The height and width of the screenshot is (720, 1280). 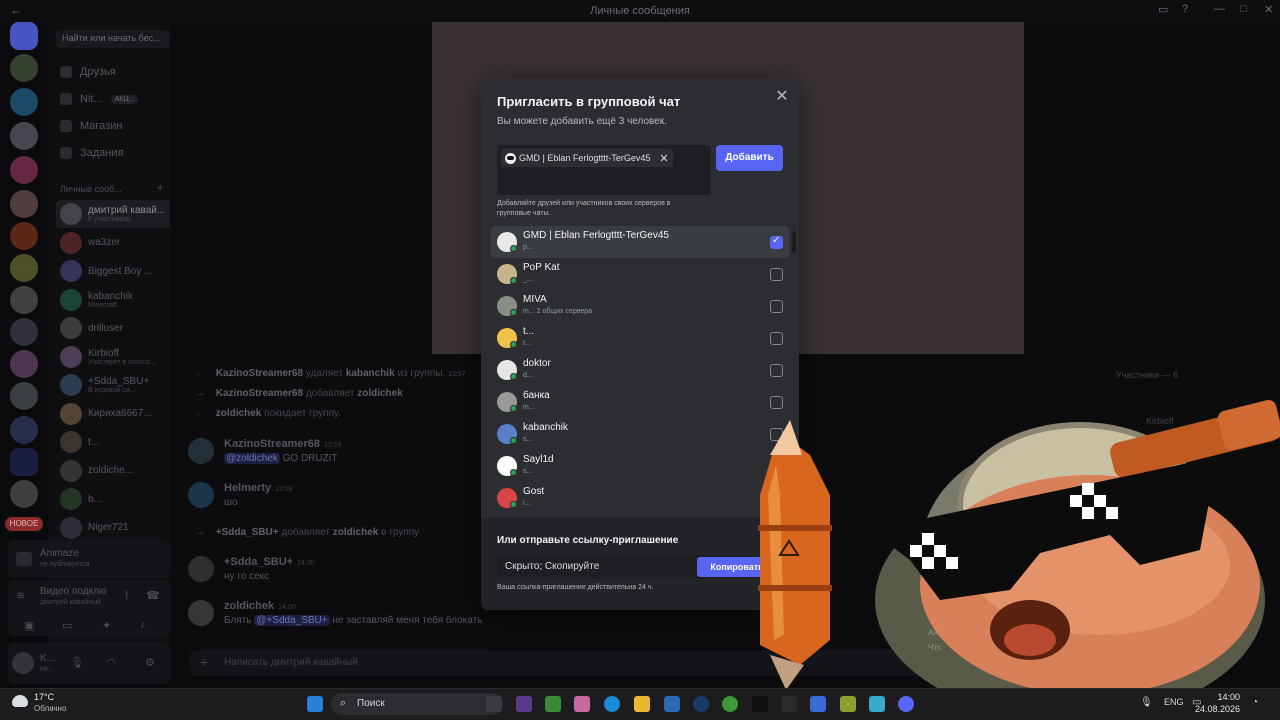 I want to click on message-composer: + Написать дмитрий кавайный, so click(x=590, y=663).